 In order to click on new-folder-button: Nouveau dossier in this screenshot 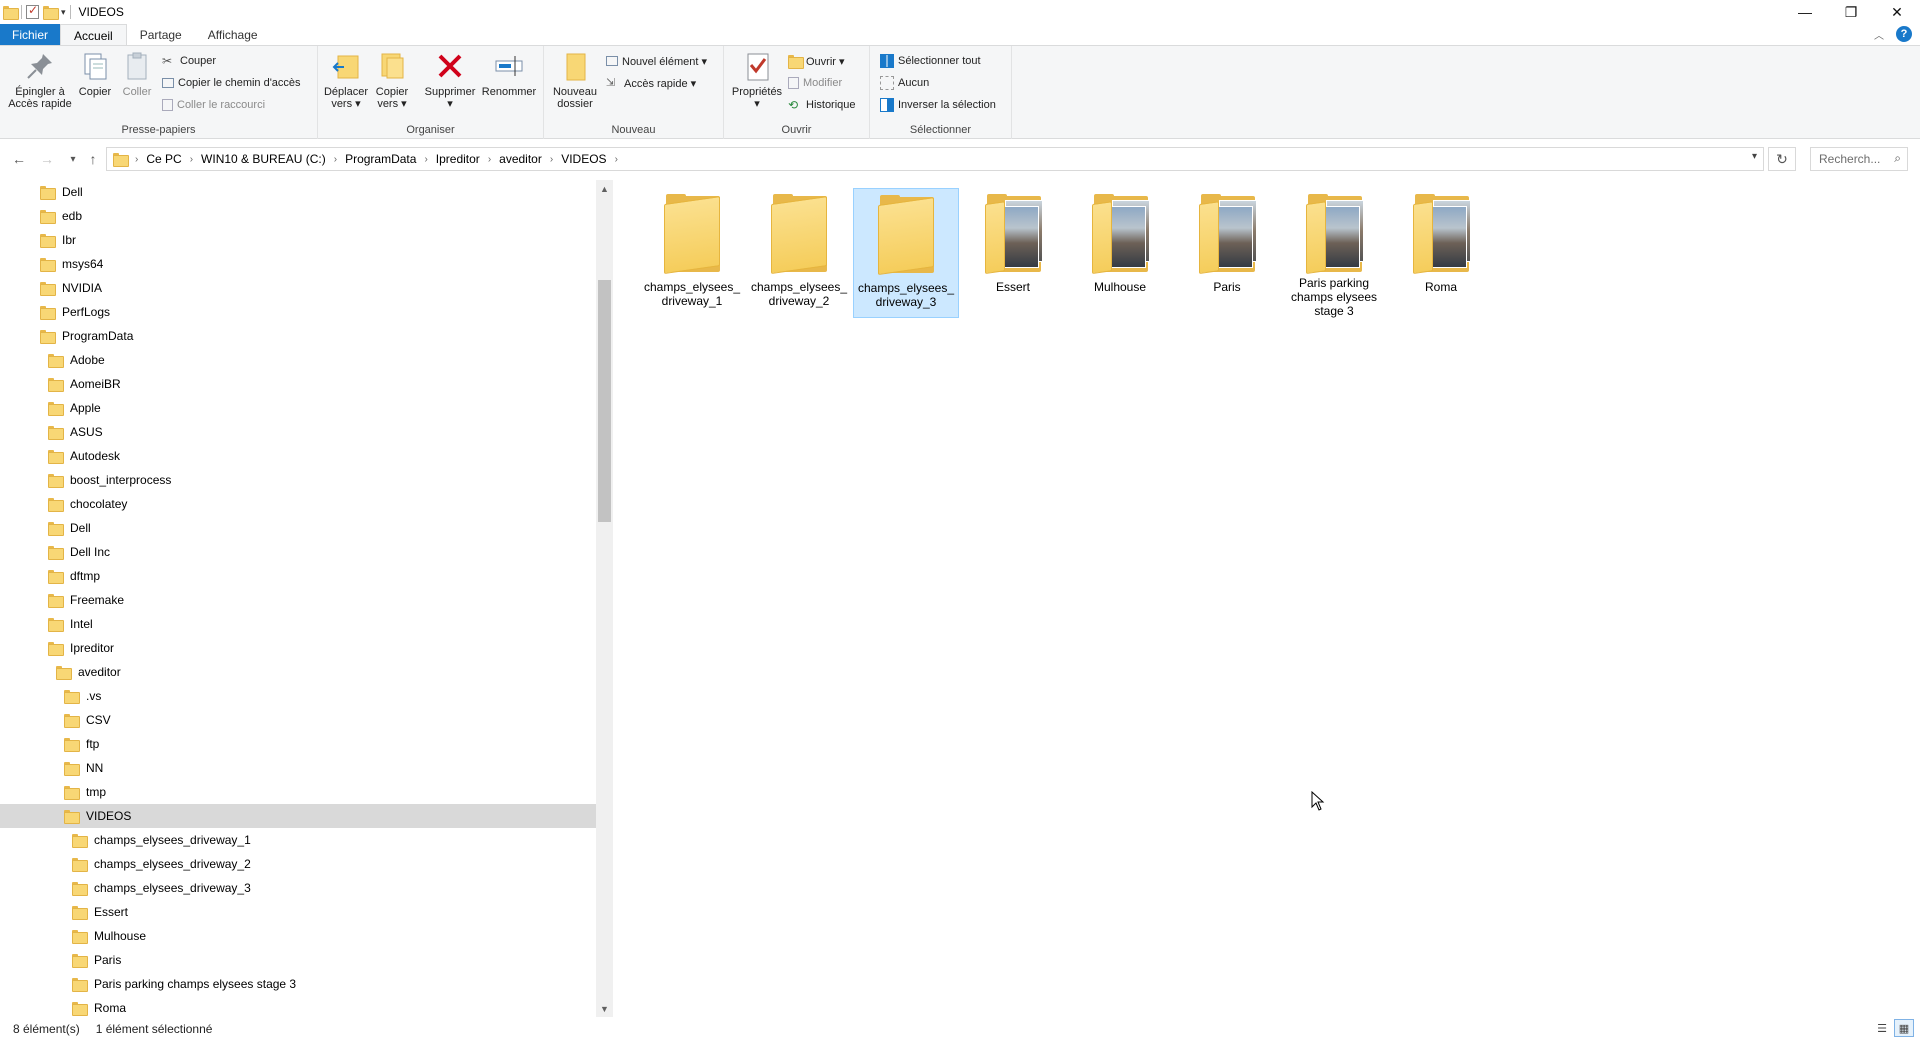, I will do `click(575, 80)`.